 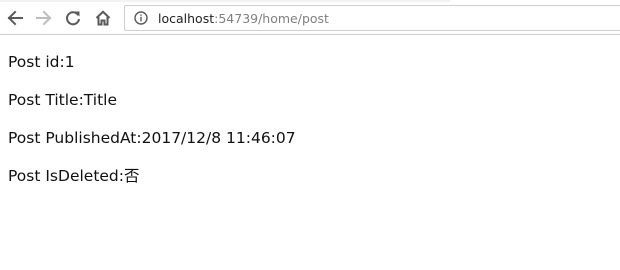 What do you see at coordinates (141, 18) in the screenshot?
I see `info-icon` at bounding box center [141, 18].